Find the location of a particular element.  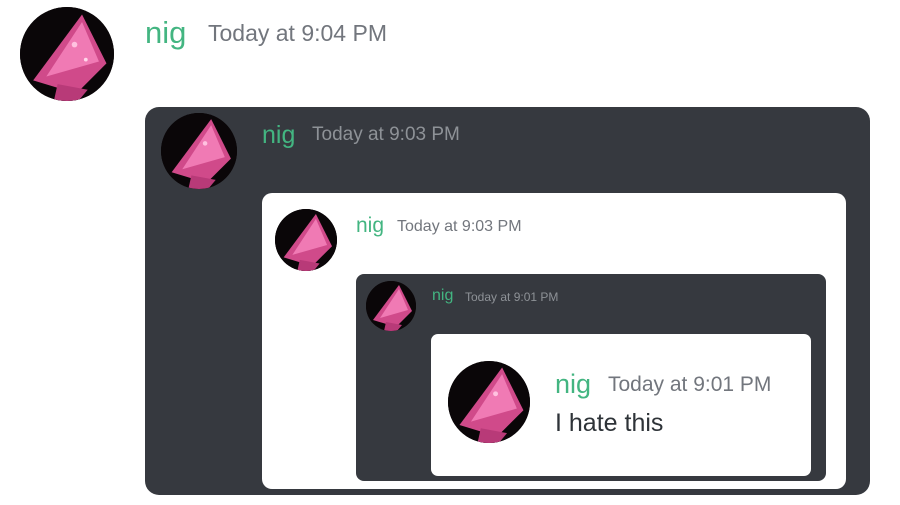

timestamp: Today at 9:04 PM is located at coordinates (297, 33).